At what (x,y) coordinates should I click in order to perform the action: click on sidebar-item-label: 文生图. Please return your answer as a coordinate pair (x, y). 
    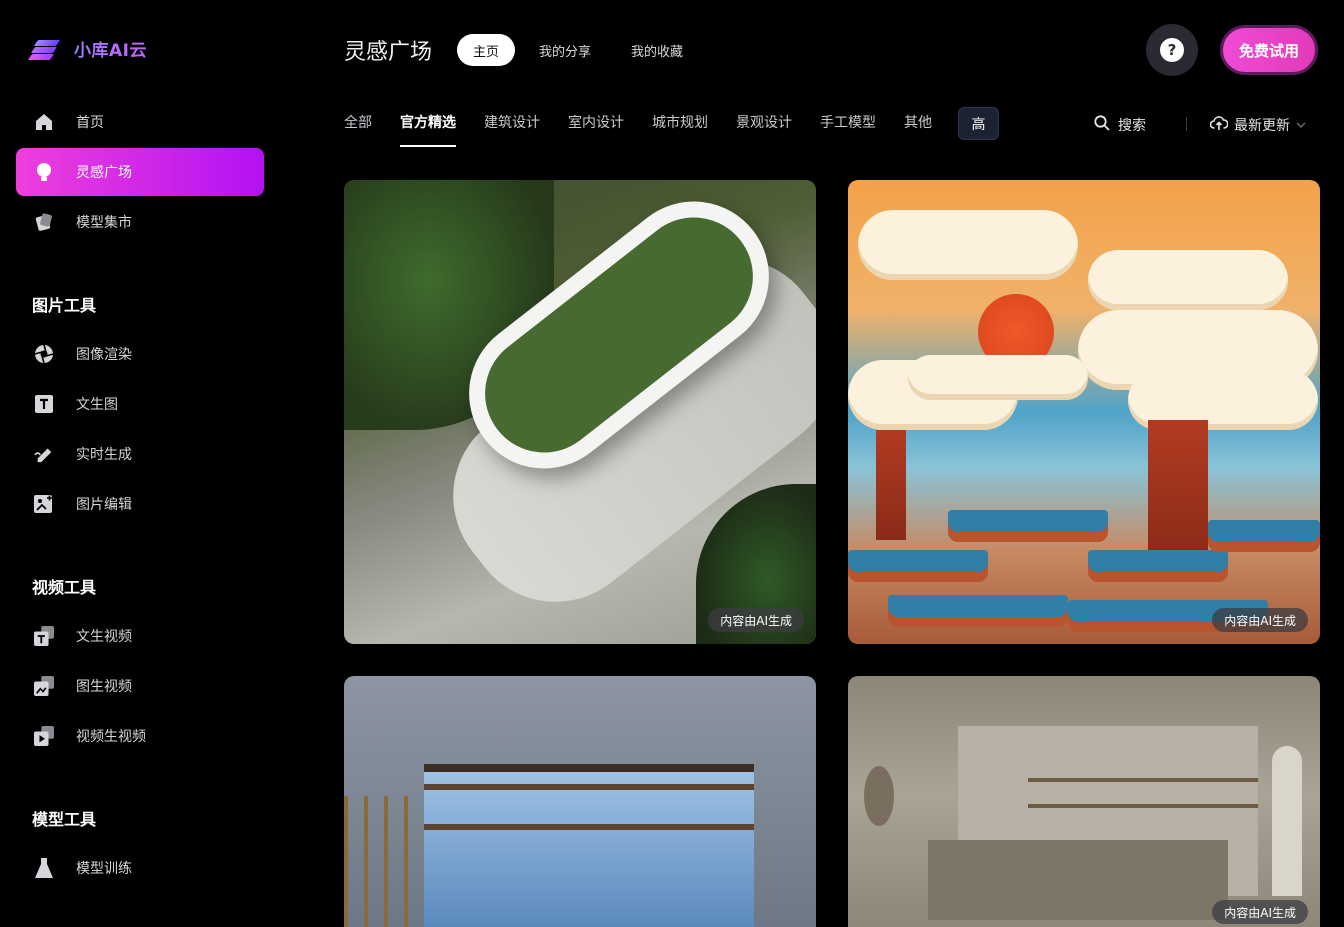
    Looking at the image, I should click on (97, 405).